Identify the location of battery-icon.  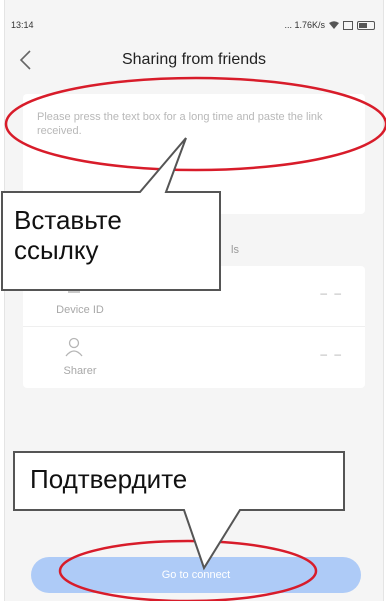
(366, 25).